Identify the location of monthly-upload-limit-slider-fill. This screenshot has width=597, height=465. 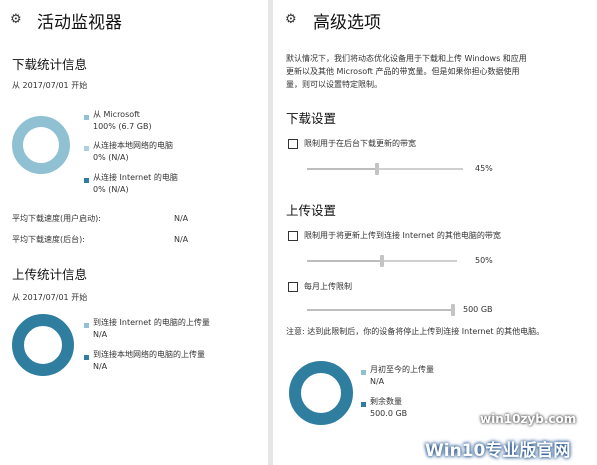
(380, 310).